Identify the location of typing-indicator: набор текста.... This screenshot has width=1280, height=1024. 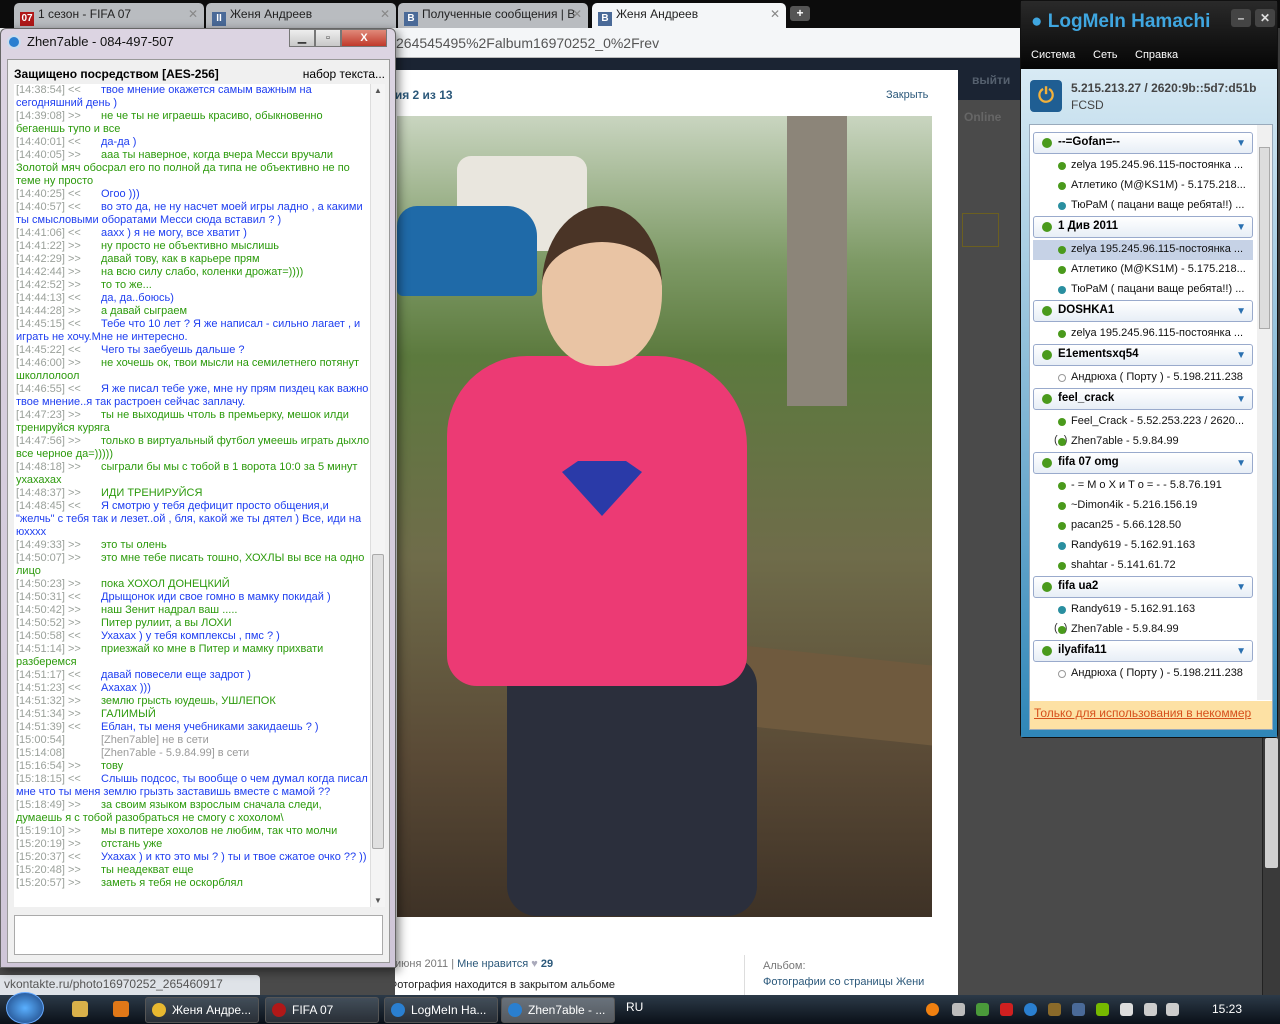
(343, 74).